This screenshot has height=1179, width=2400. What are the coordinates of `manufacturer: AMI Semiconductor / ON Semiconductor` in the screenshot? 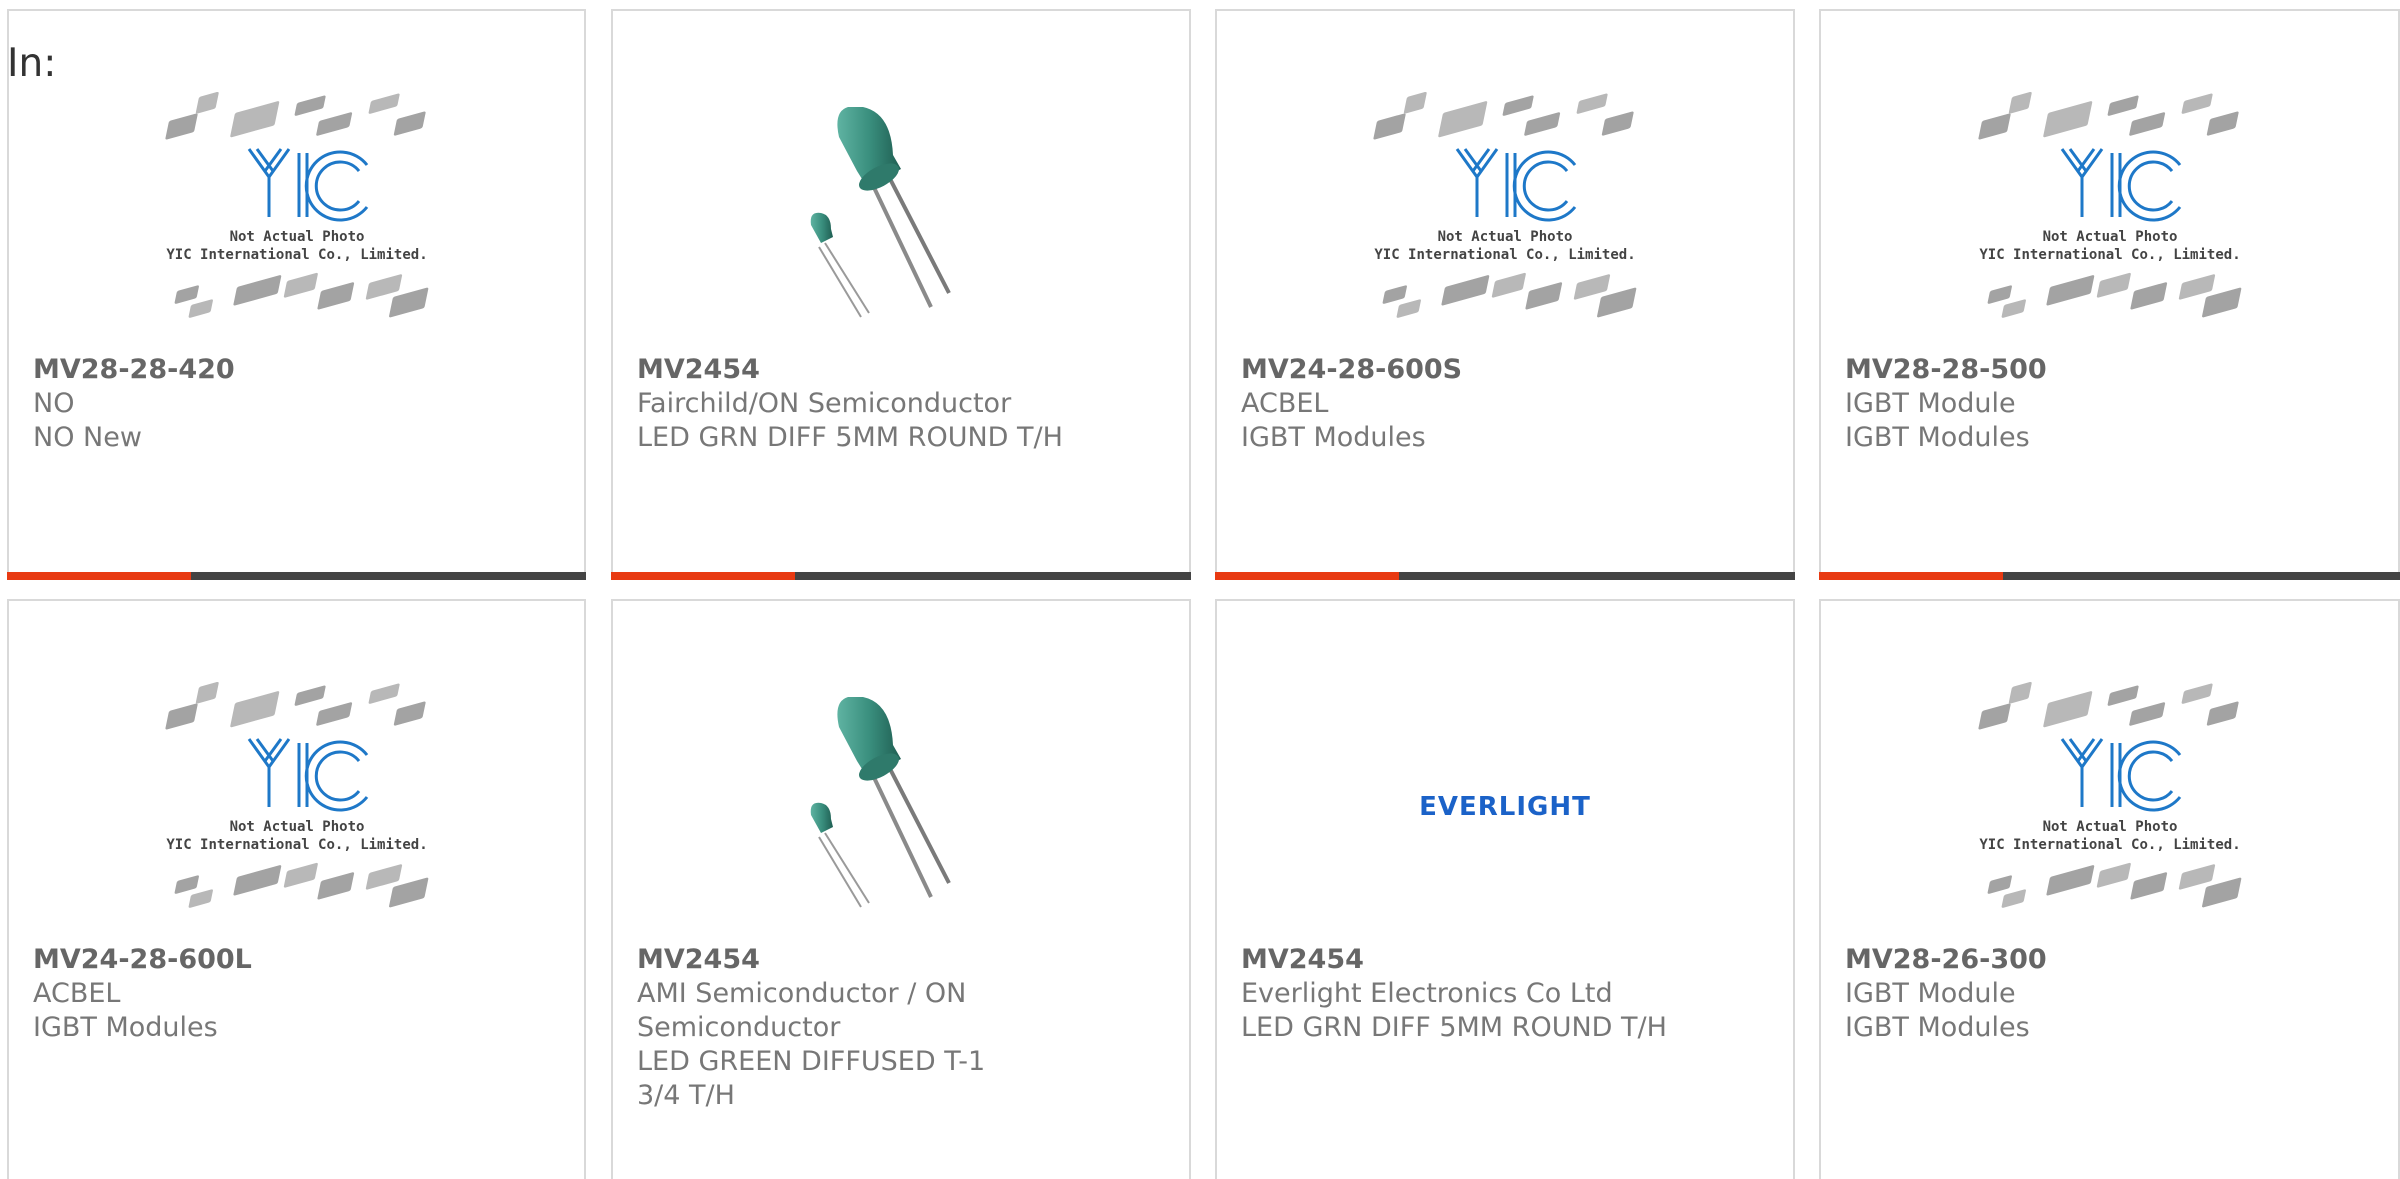 It's located at (802, 1010).